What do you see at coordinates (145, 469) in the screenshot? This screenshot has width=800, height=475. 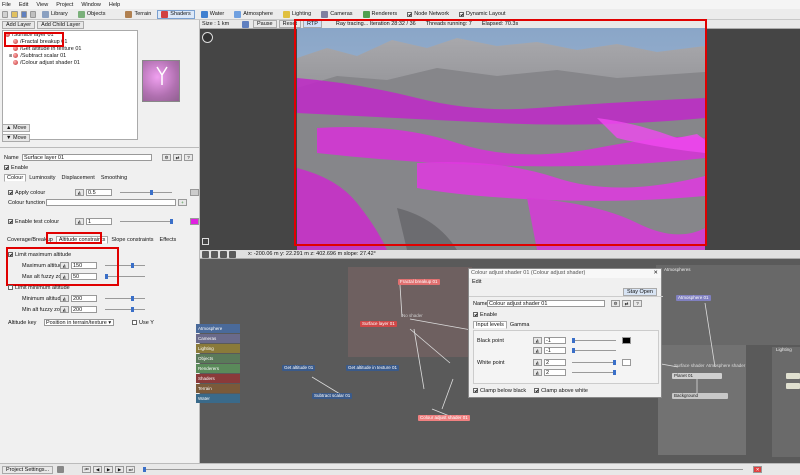 I see `timeline-knob` at bounding box center [145, 469].